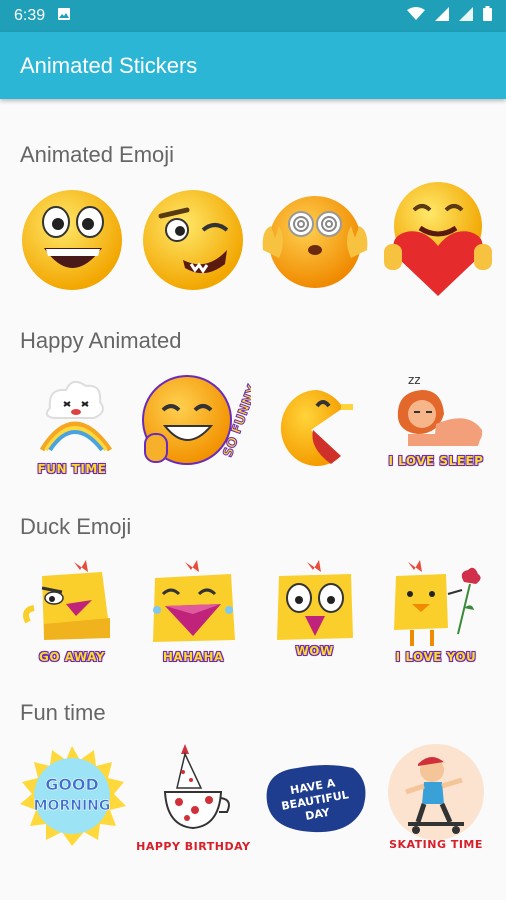 Image resolution: width=506 pixels, height=900 pixels. What do you see at coordinates (442, 16) in the screenshot?
I see `signal-icon` at bounding box center [442, 16].